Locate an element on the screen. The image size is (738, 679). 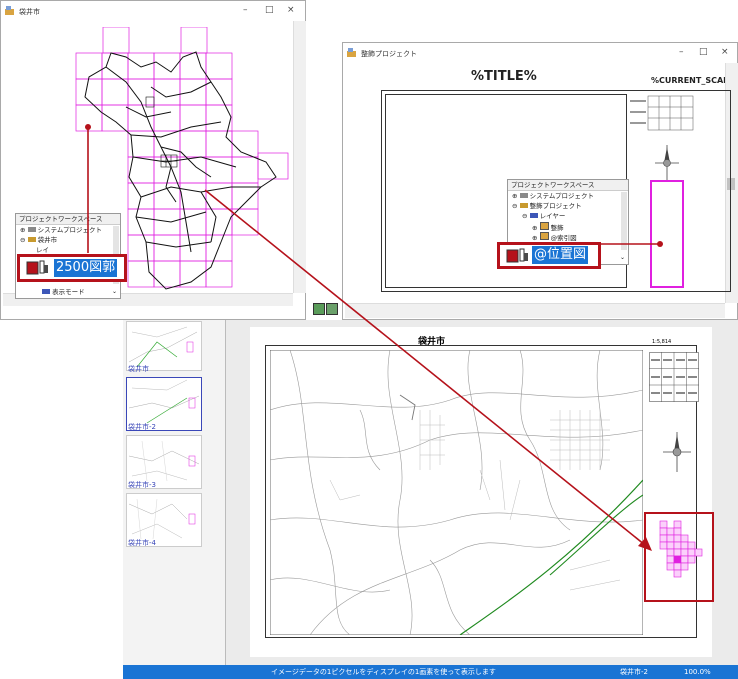
thumbnail-1-label: 袋井市 is located at coordinates (138, 369).